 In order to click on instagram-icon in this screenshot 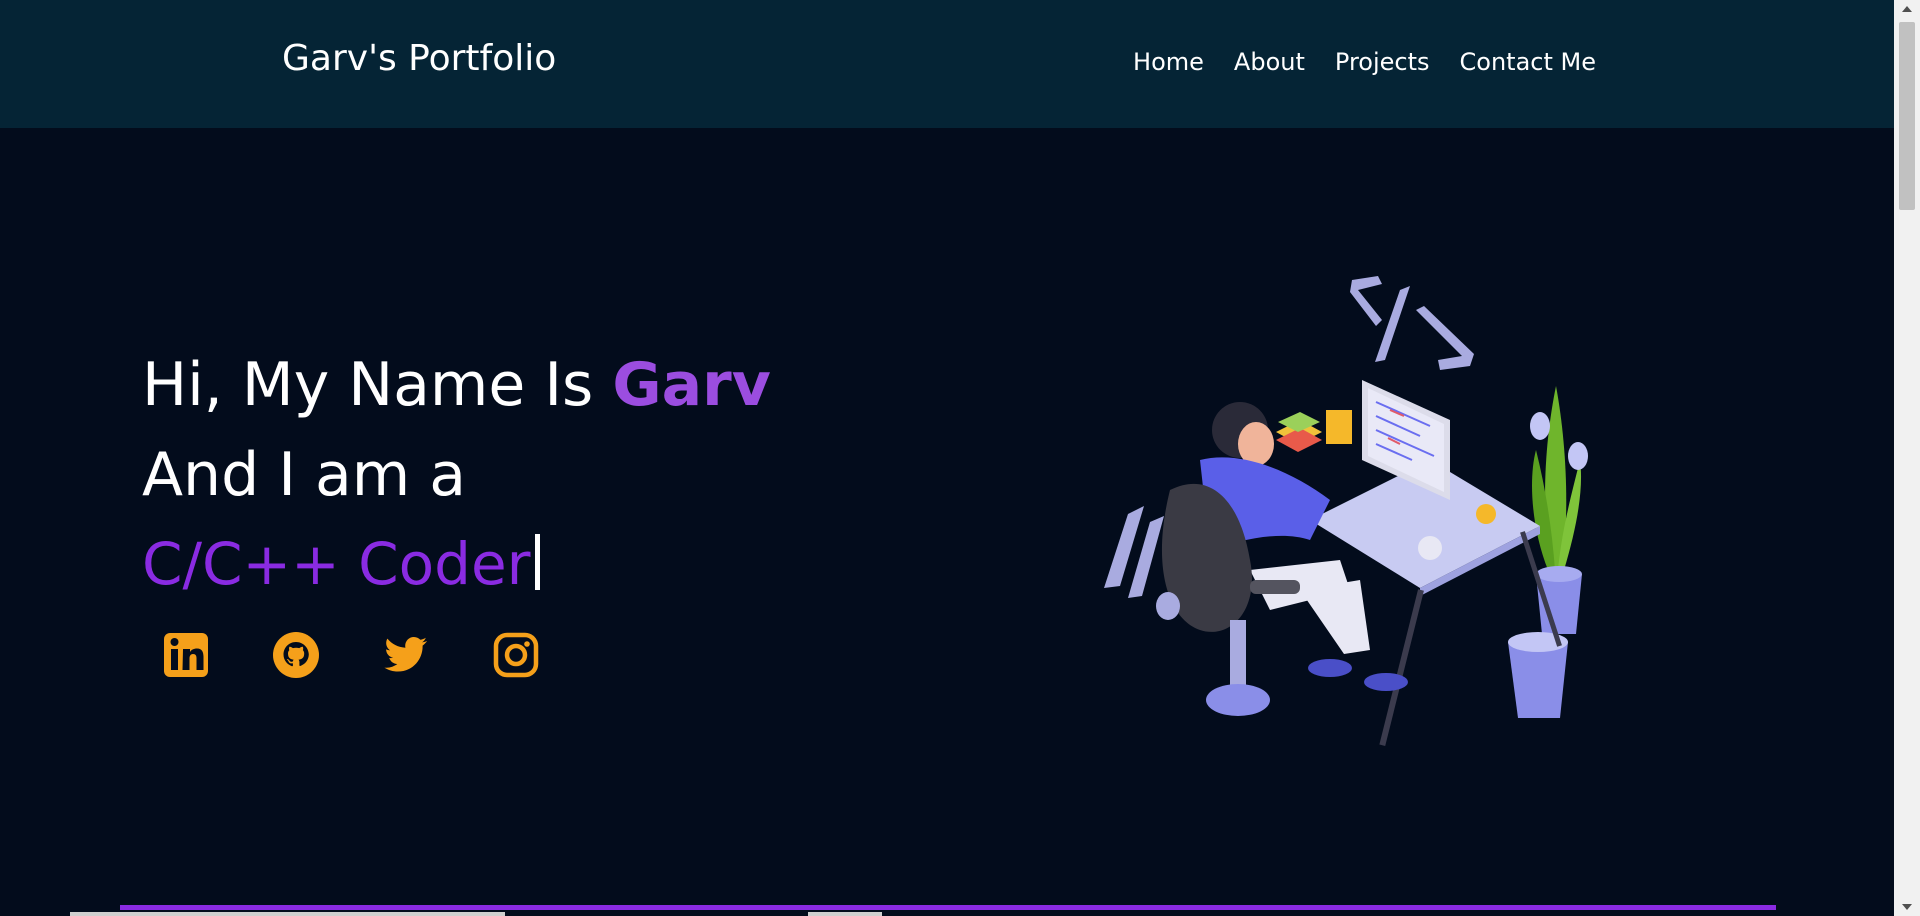, I will do `click(516, 655)`.